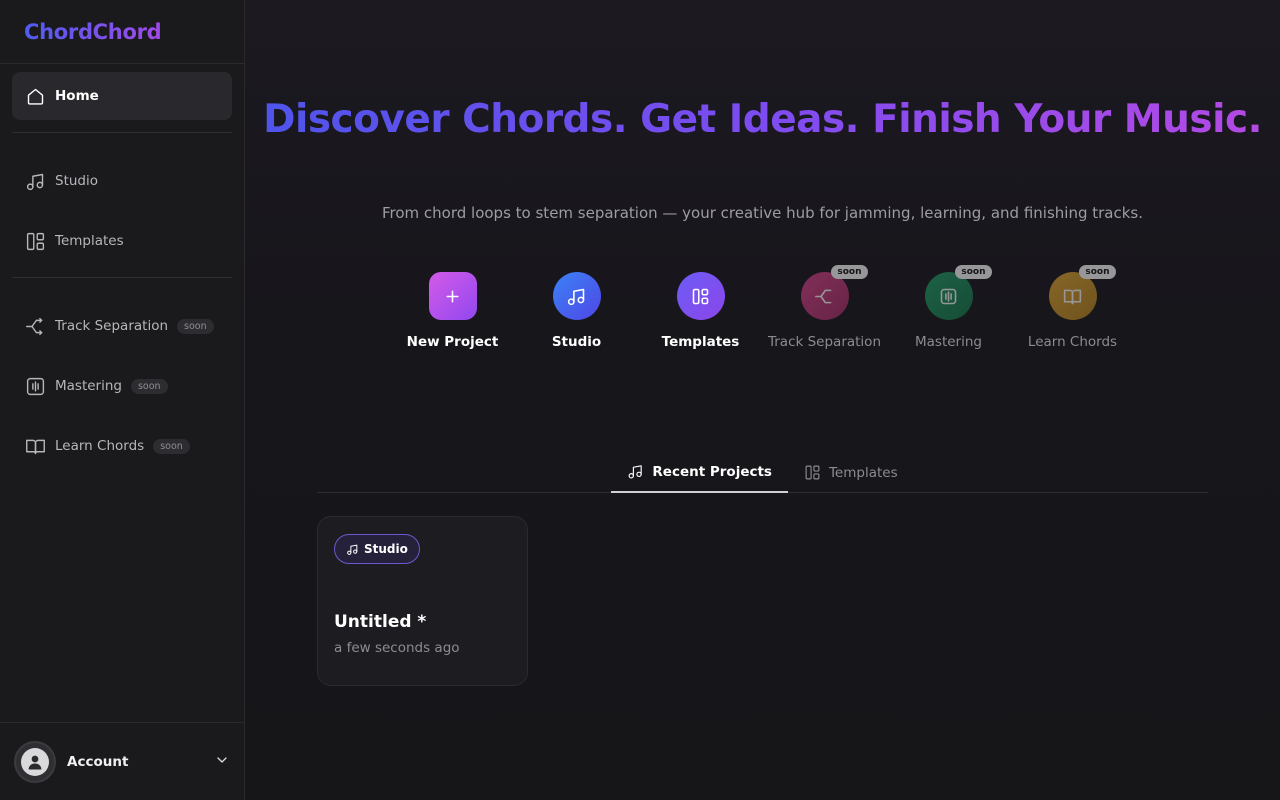 Image resolution: width=1280 pixels, height=800 pixels. Describe the element at coordinates (100, 446) in the screenshot. I see `sidebar-item-label: Learn Chords` at that location.